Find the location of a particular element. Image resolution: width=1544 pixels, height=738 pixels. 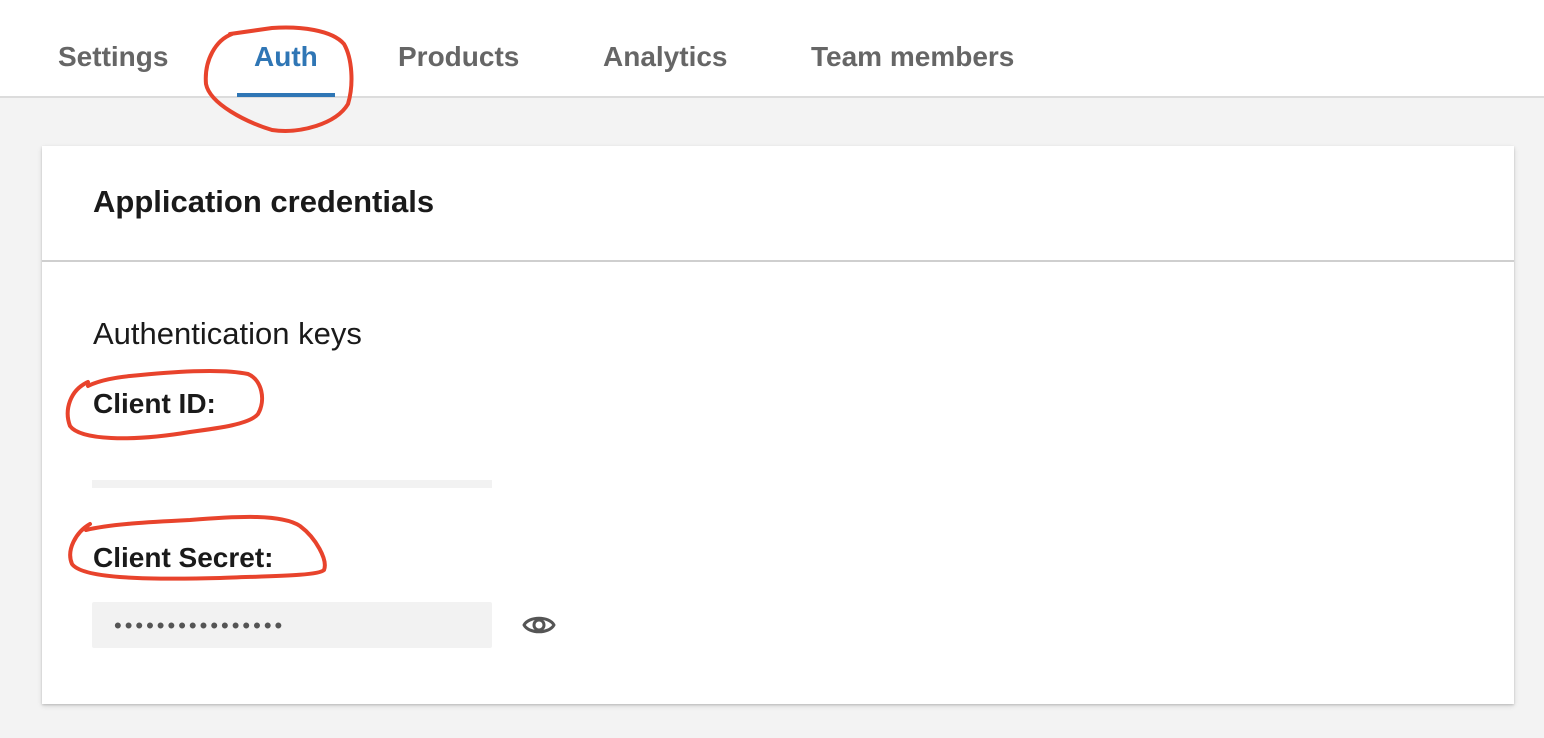

client-secret-label: Client Secret: is located at coordinates (183, 557).